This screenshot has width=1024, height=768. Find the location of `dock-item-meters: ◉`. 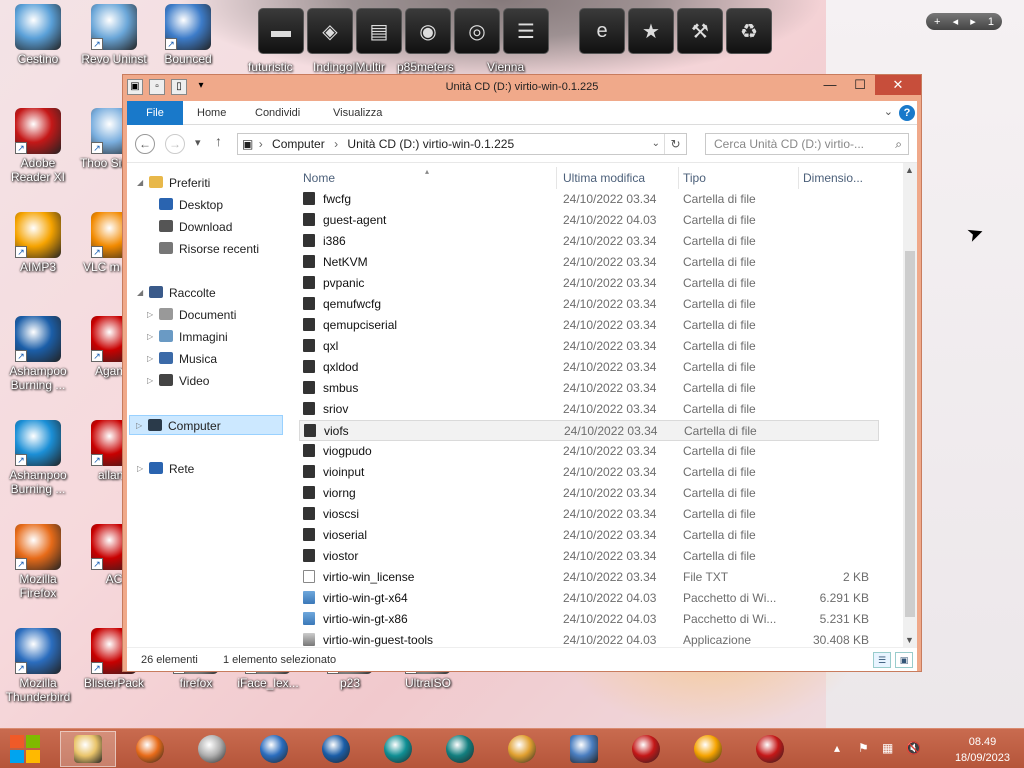

dock-item-meters: ◉ is located at coordinates (428, 31).